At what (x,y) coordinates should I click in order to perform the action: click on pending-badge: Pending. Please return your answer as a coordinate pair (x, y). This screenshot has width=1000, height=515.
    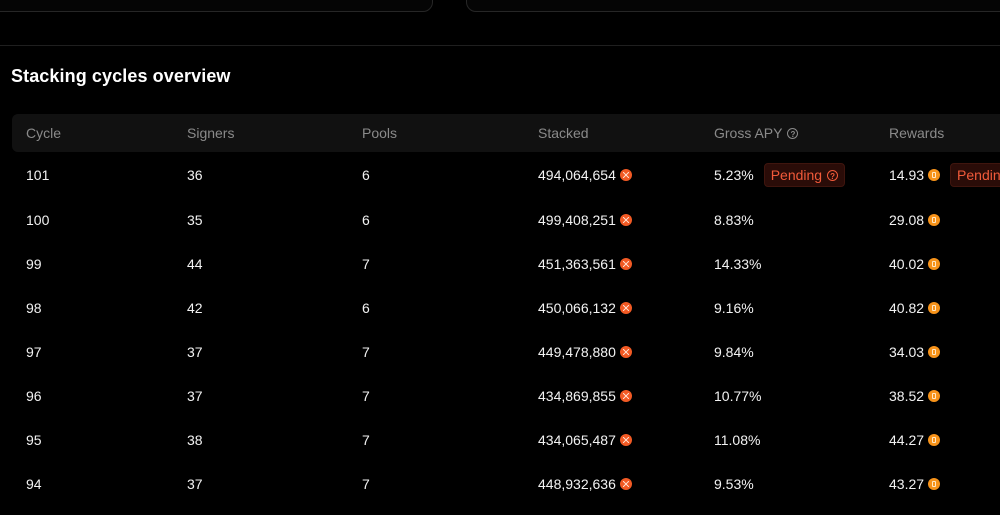
    Looking at the image, I should click on (975, 175).